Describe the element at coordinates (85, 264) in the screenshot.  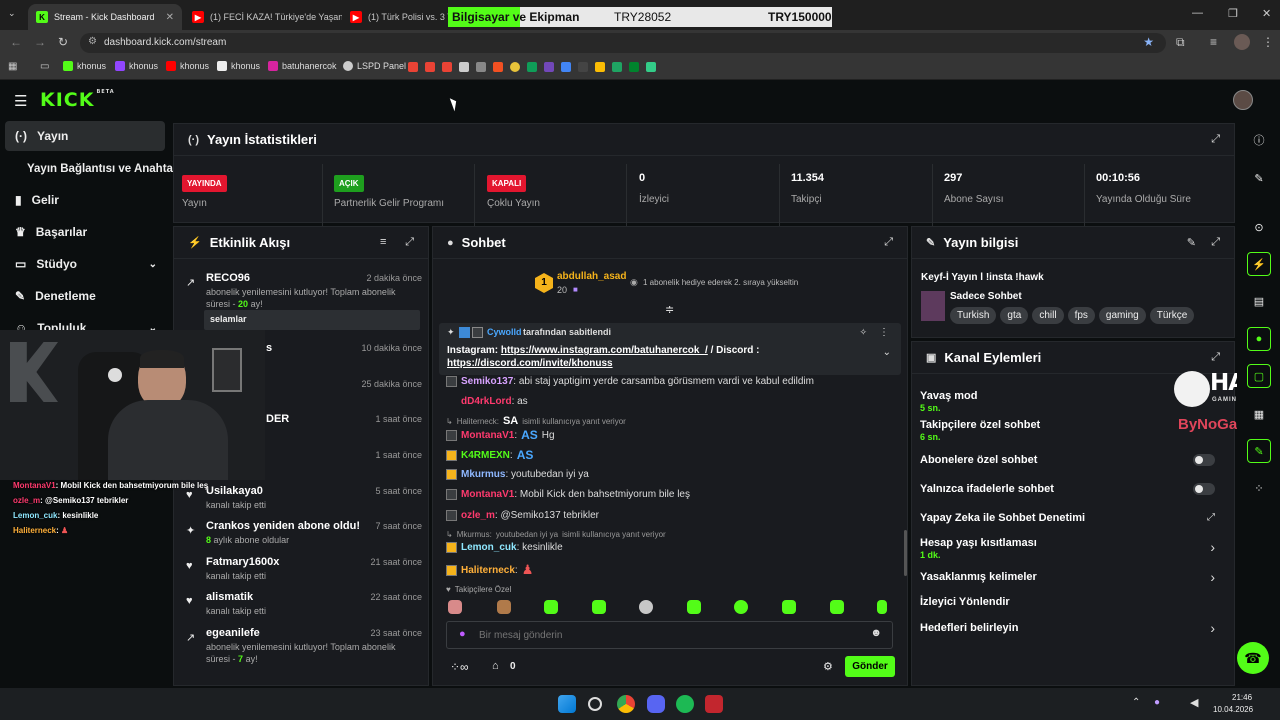
I see `sidebar-item-studio: ▭ Stüdyo ⌄` at that location.